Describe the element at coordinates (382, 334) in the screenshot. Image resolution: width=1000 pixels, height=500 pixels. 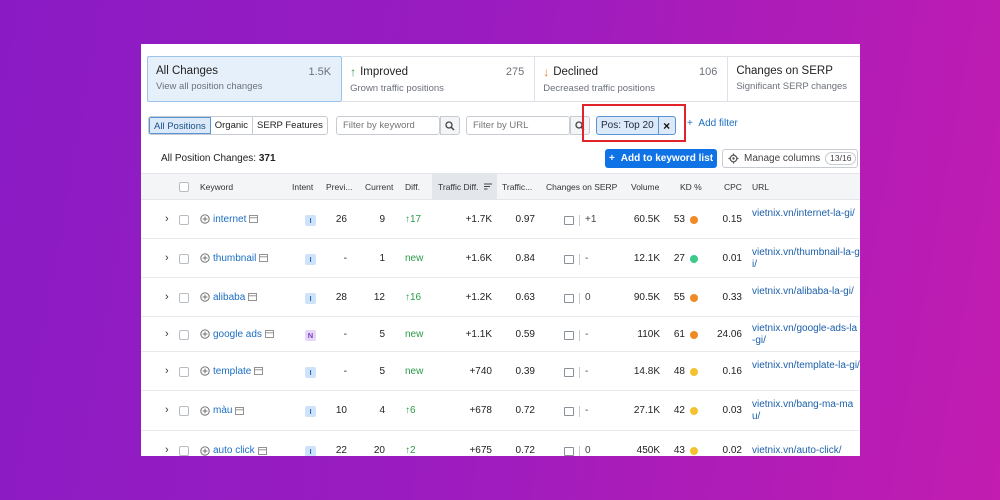
I see `current-position: 5` at that location.